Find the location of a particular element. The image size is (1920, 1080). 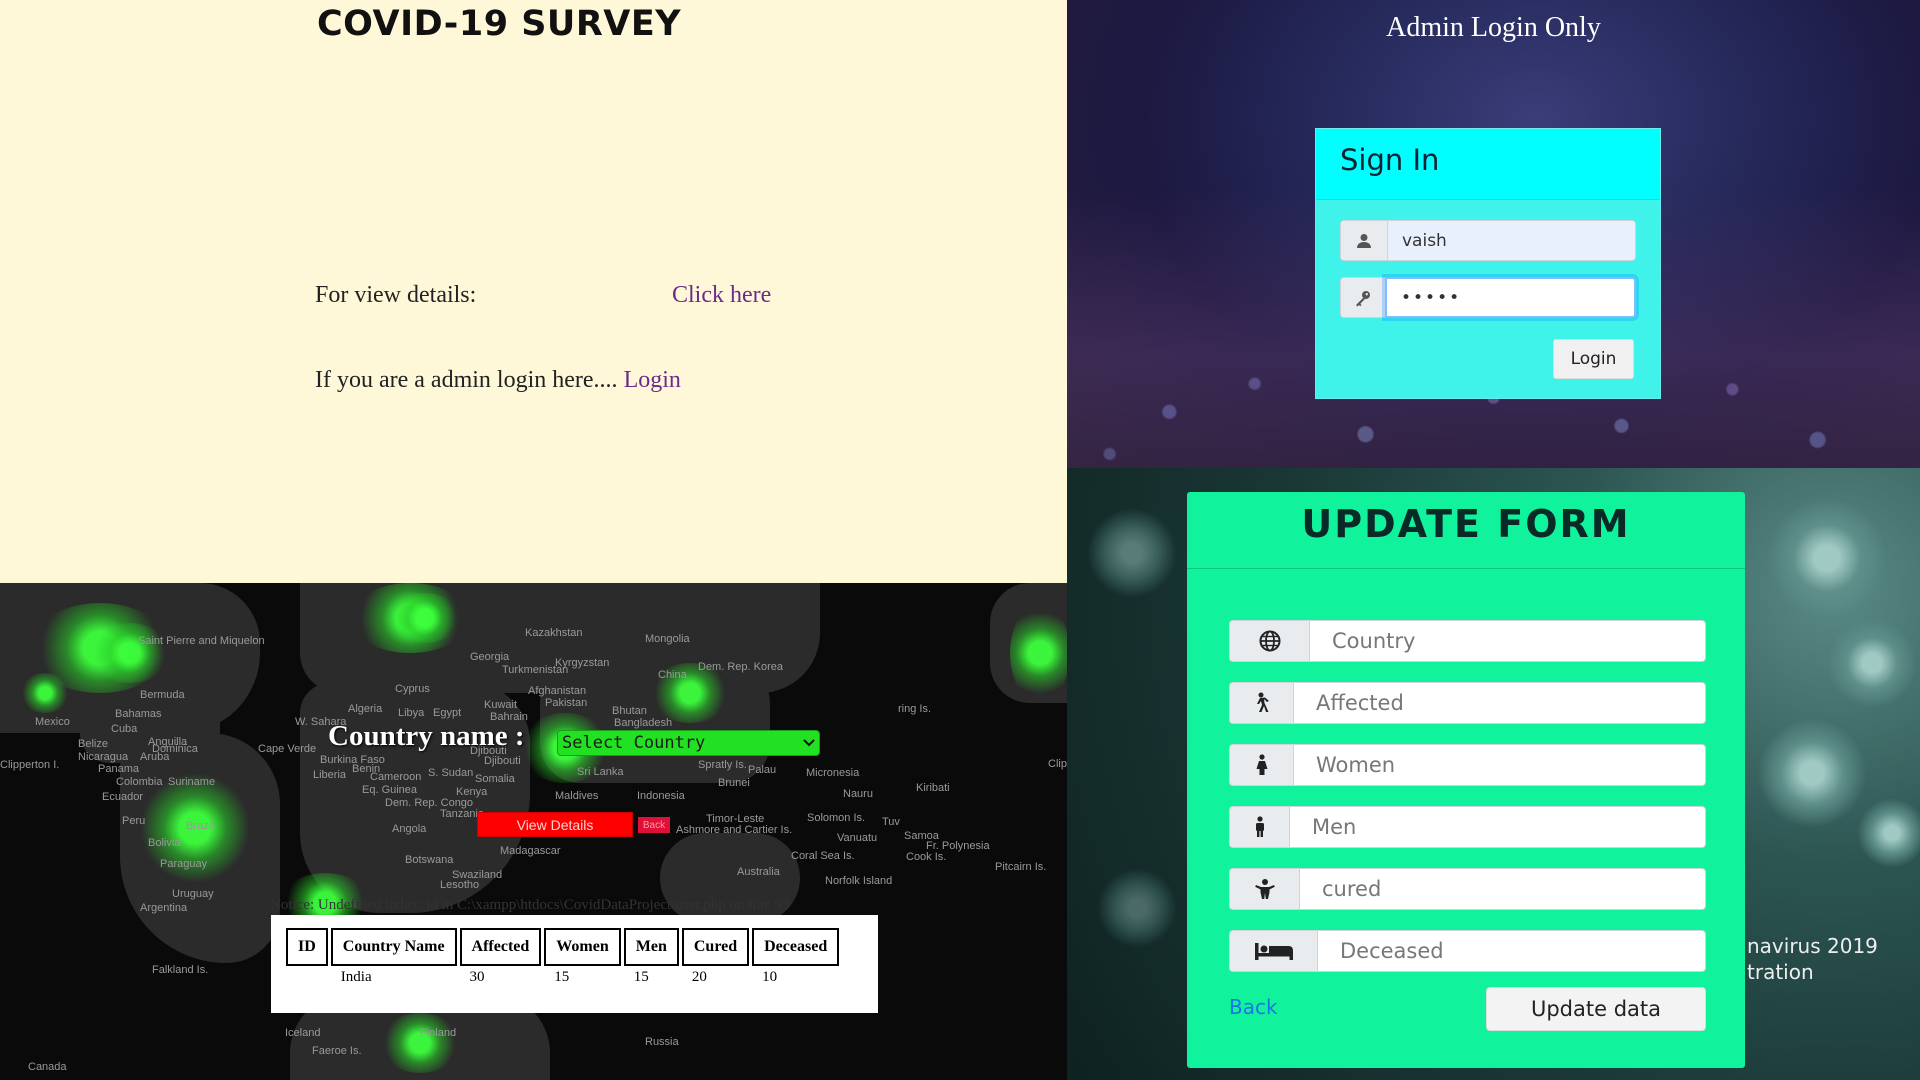

map-label: Pitcairn Is. is located at coordinates (1021, 867).